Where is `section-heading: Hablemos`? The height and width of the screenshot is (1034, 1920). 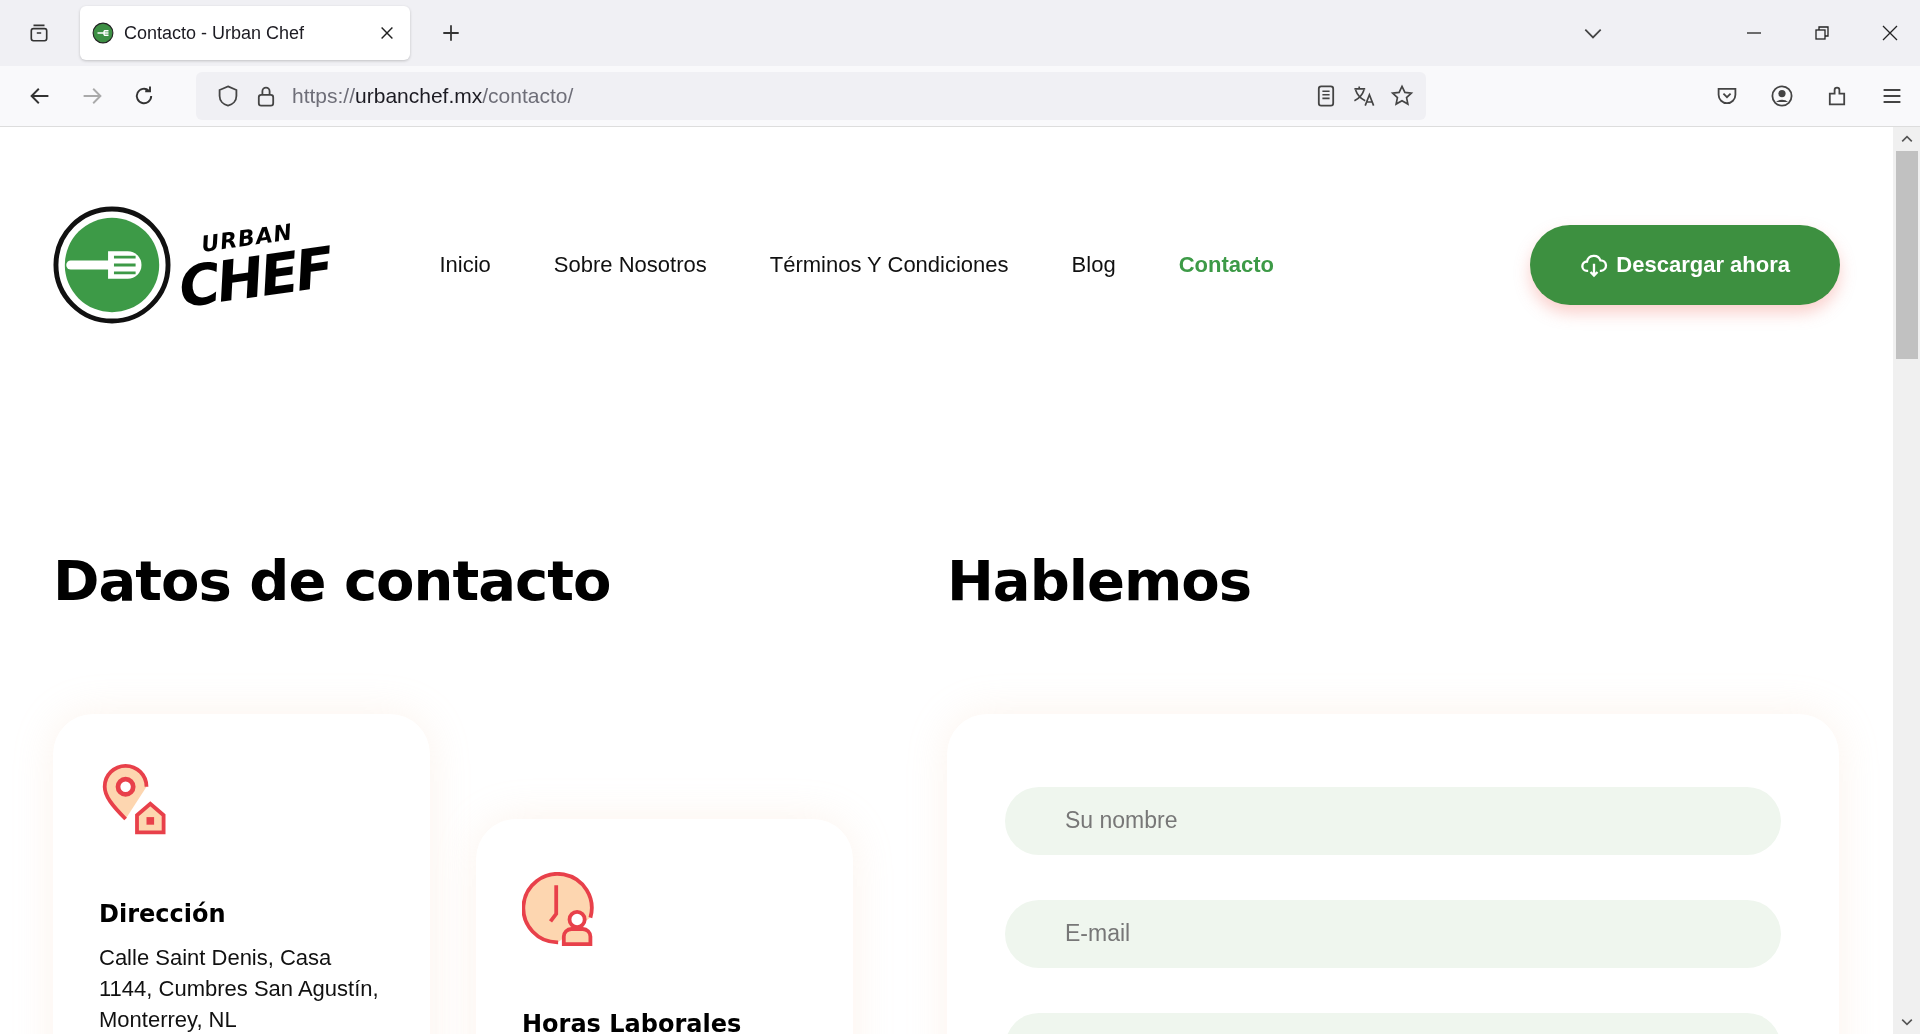 section-heading: Hablemos is located at coordinates (1100, 581).